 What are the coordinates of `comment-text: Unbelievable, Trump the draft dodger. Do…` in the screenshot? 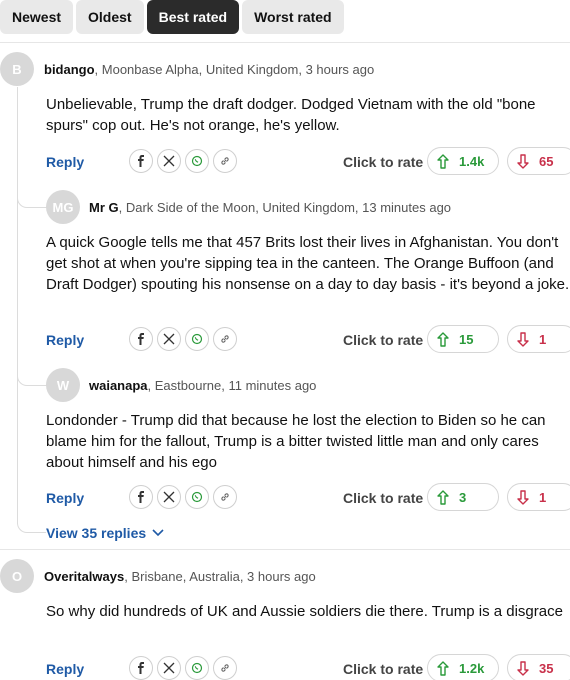 It's located at (291, 115).